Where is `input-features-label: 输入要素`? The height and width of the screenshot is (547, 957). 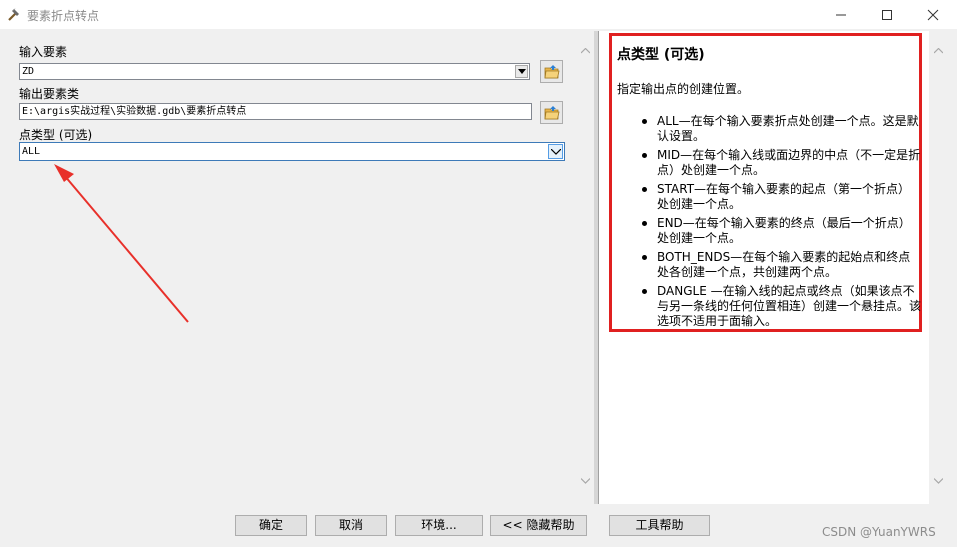 input-features-label: 输入要素 is located at coordinates (43, 52).